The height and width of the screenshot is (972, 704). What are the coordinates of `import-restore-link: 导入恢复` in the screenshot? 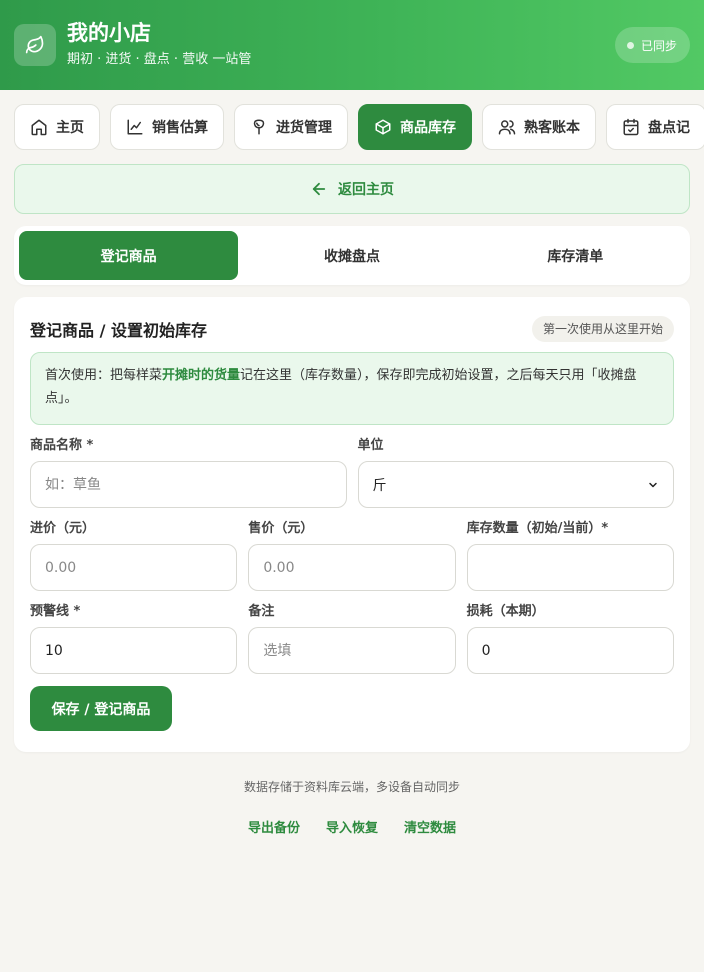 It's located at (352, 826).